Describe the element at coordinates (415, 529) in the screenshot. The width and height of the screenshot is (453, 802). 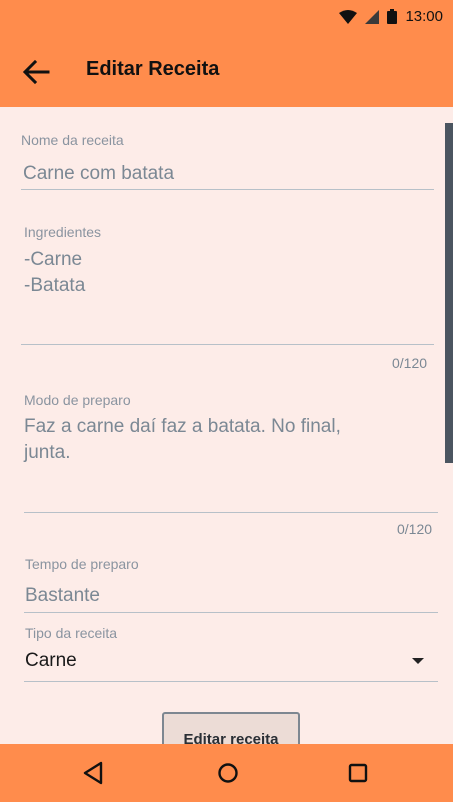
I see `preparation-counter: 0/120` at that location.